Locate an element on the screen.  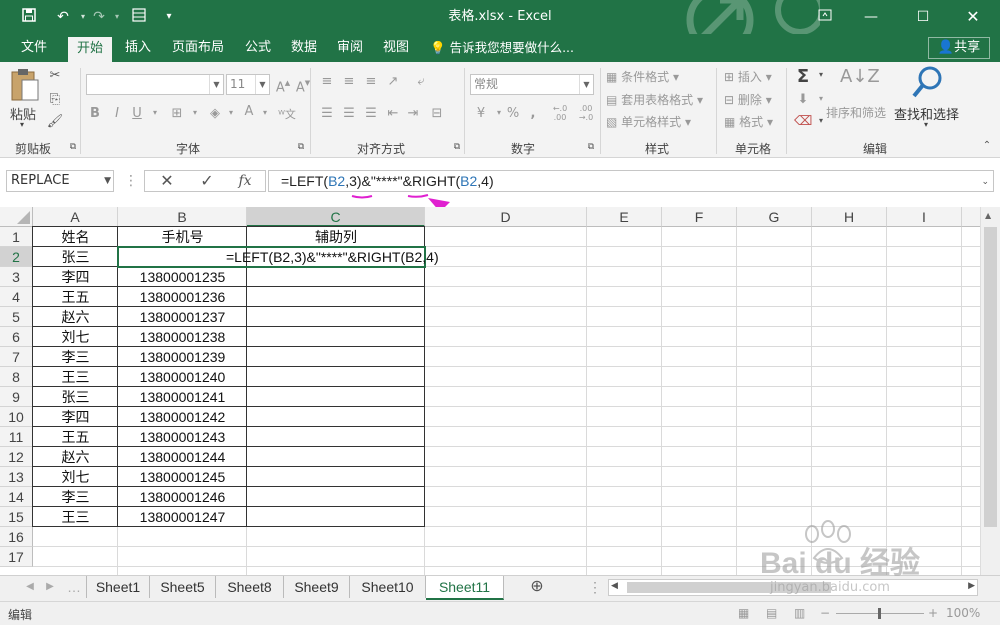
name-box: REPLACE ▼ is located at coordinates (60, 181).